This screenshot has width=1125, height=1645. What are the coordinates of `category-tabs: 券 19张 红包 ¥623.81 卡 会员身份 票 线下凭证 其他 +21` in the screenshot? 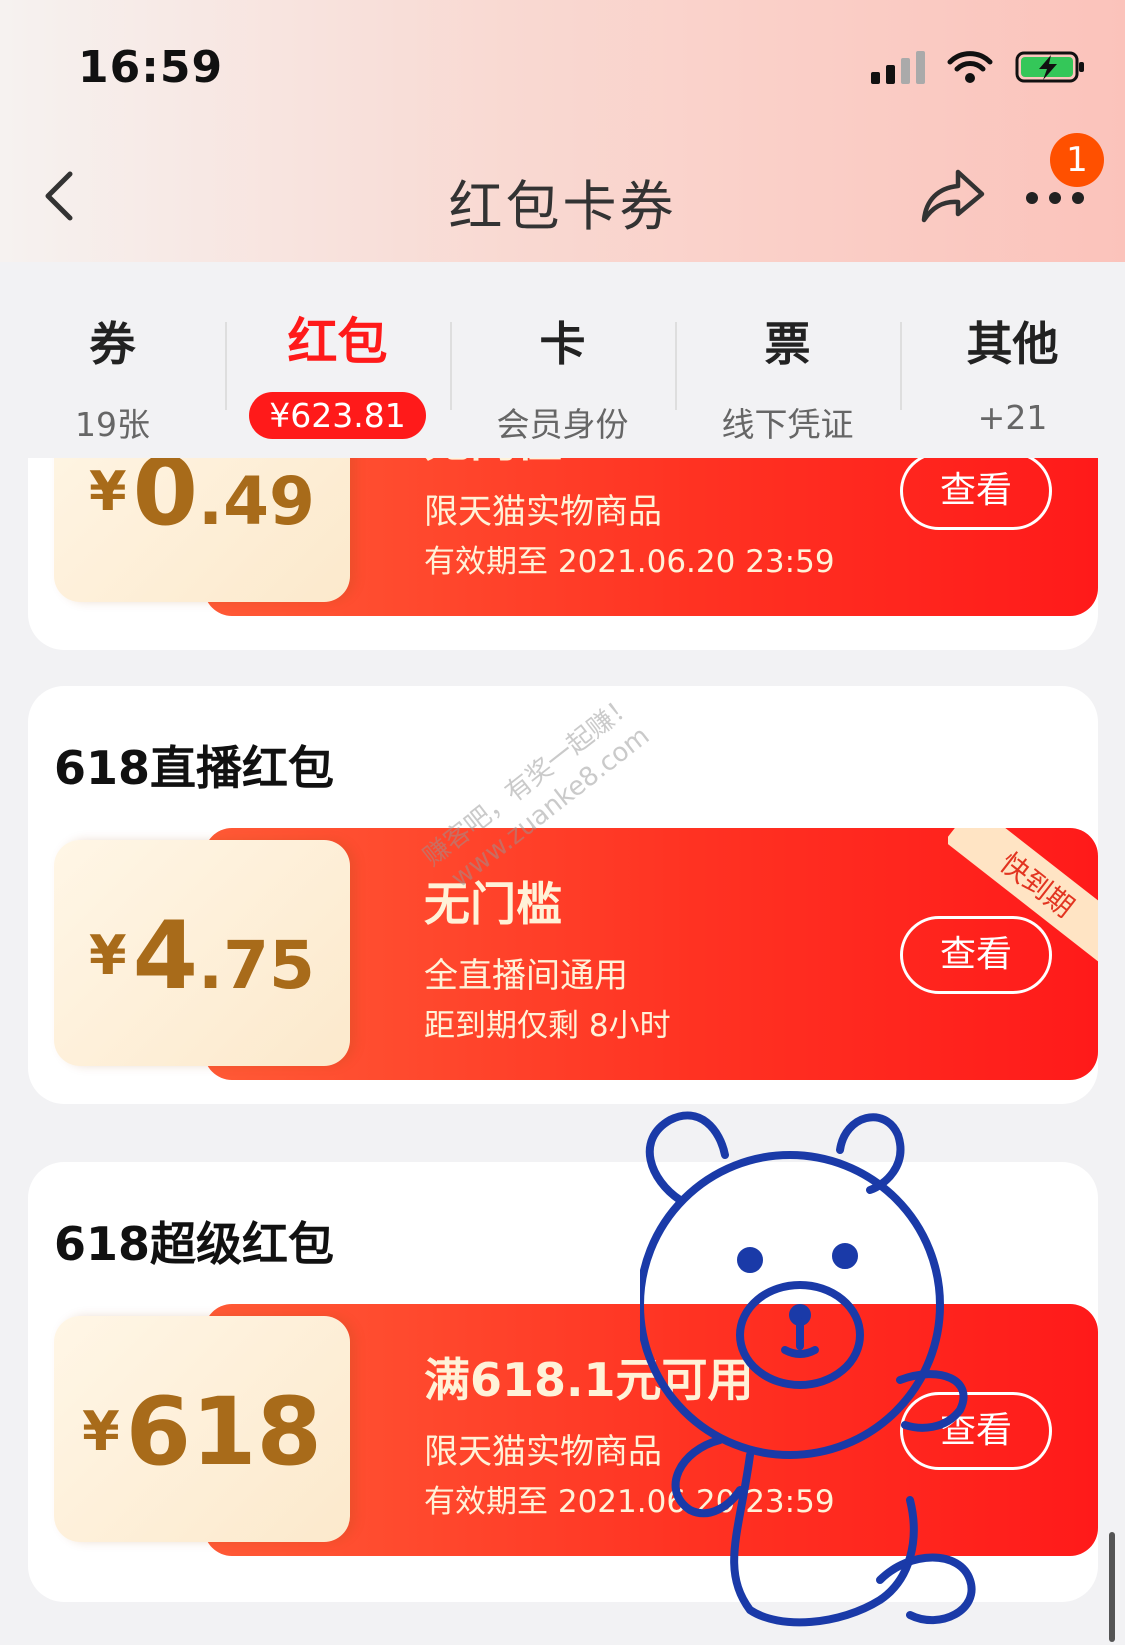 It's located at (562, 361).